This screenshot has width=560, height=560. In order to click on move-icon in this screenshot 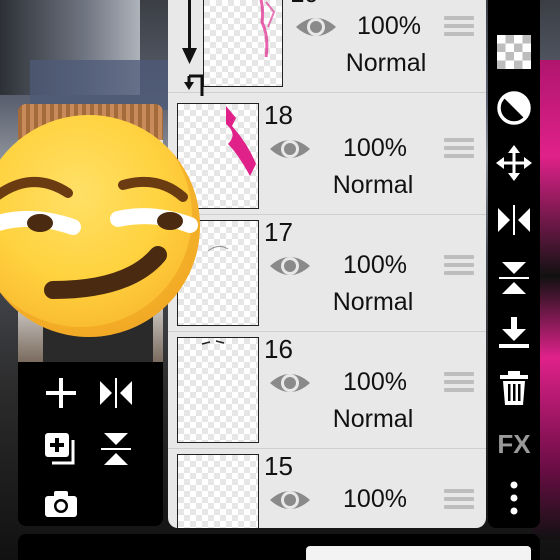, I will do `click(514, 163)`.